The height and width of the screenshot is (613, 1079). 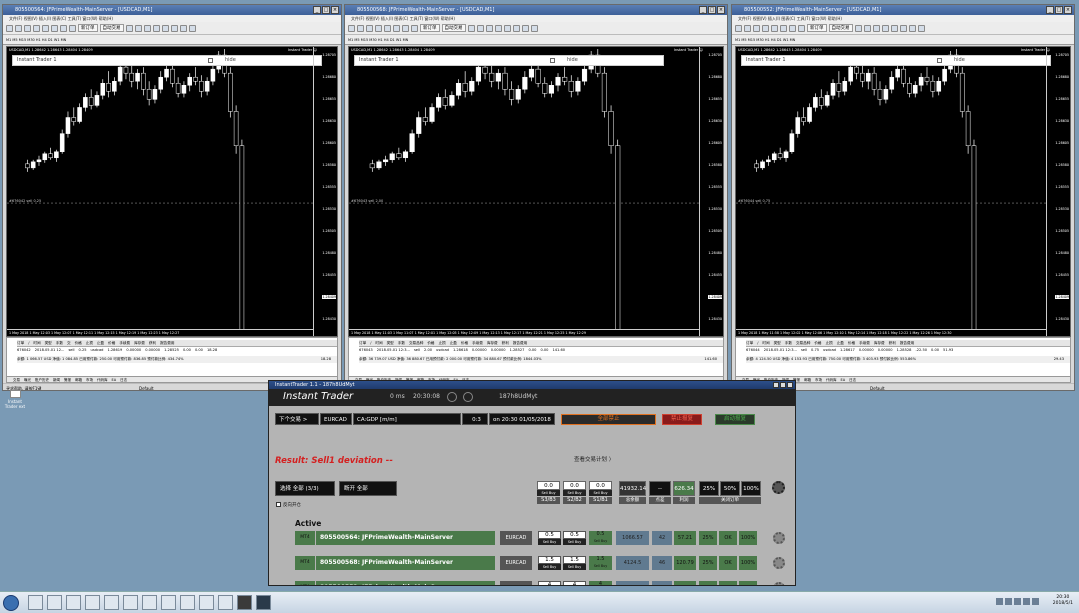 What do you see at coordinates (783, 385) in the screenshot?
I see `maximize-button` at bounding box center [783, 385].